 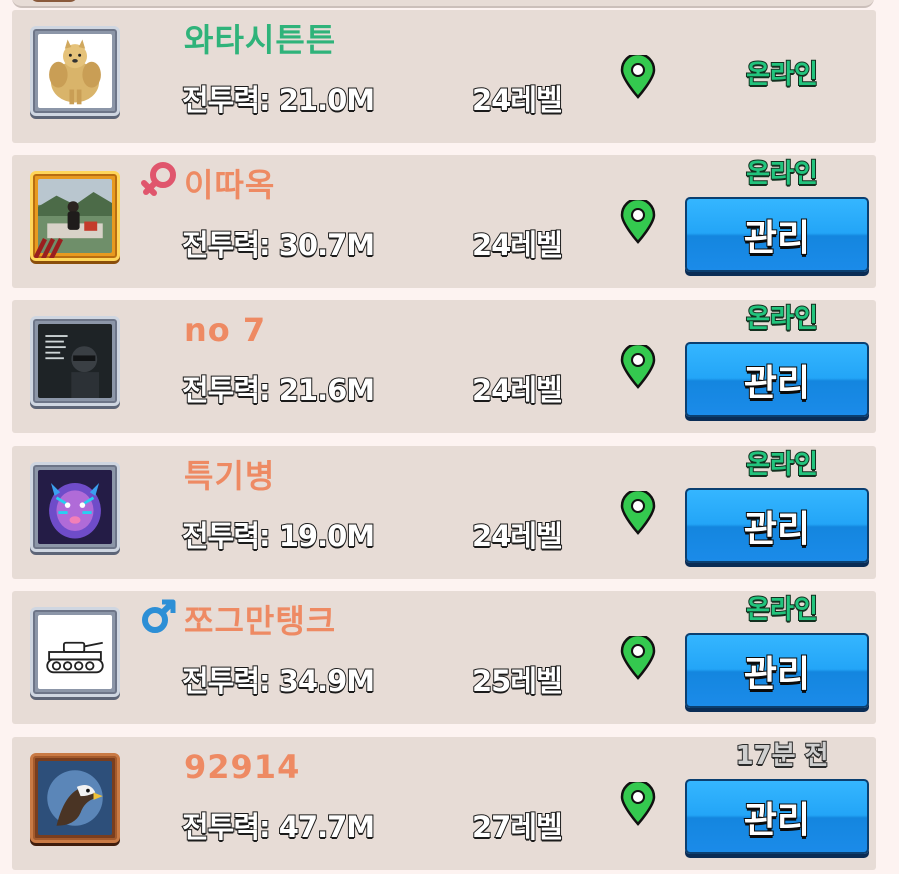 What do you see at coordinates (242, 767) in the screenshot?
I see `member-name: 92914` at bounding box center [242, 767].